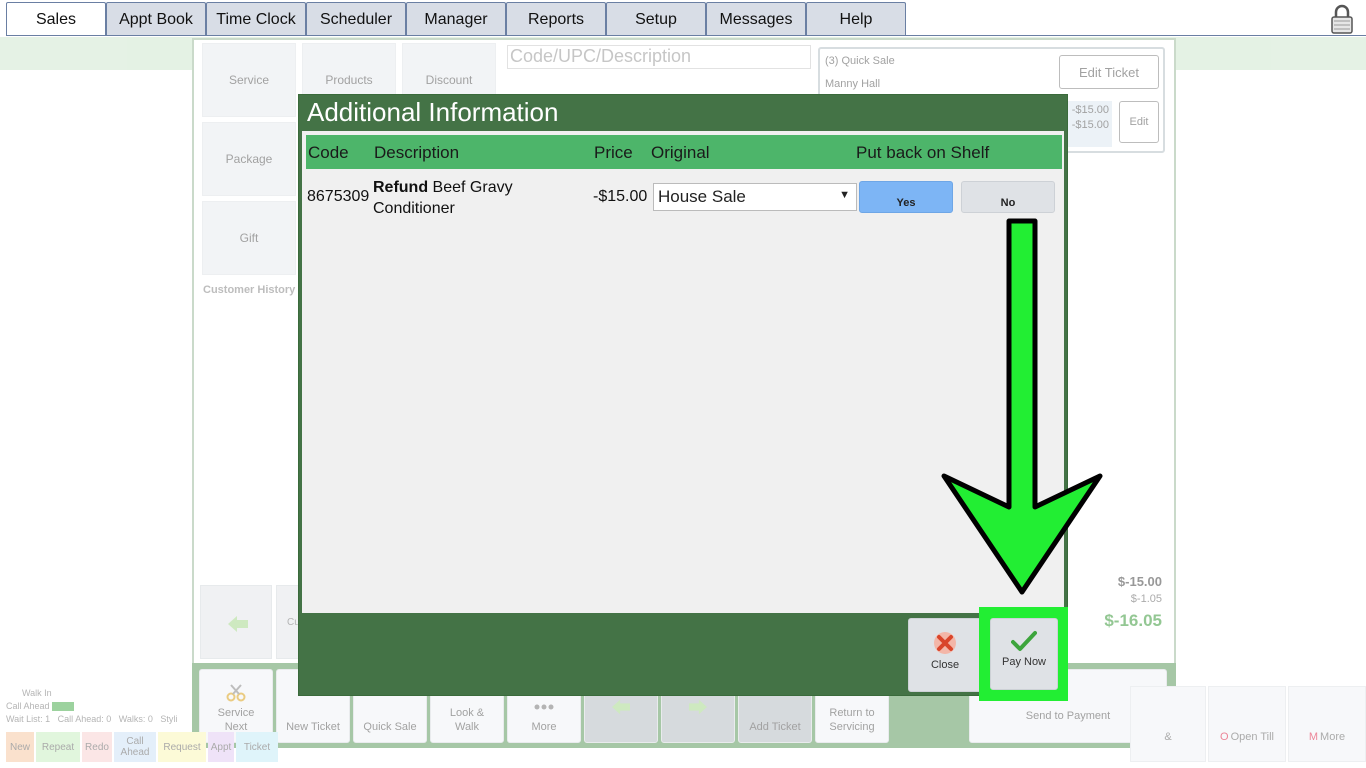 The height and width of the screenshot is (768, 1366). I want to click on return-to-servicing-label: Return to Servicing, so click(852, 720).